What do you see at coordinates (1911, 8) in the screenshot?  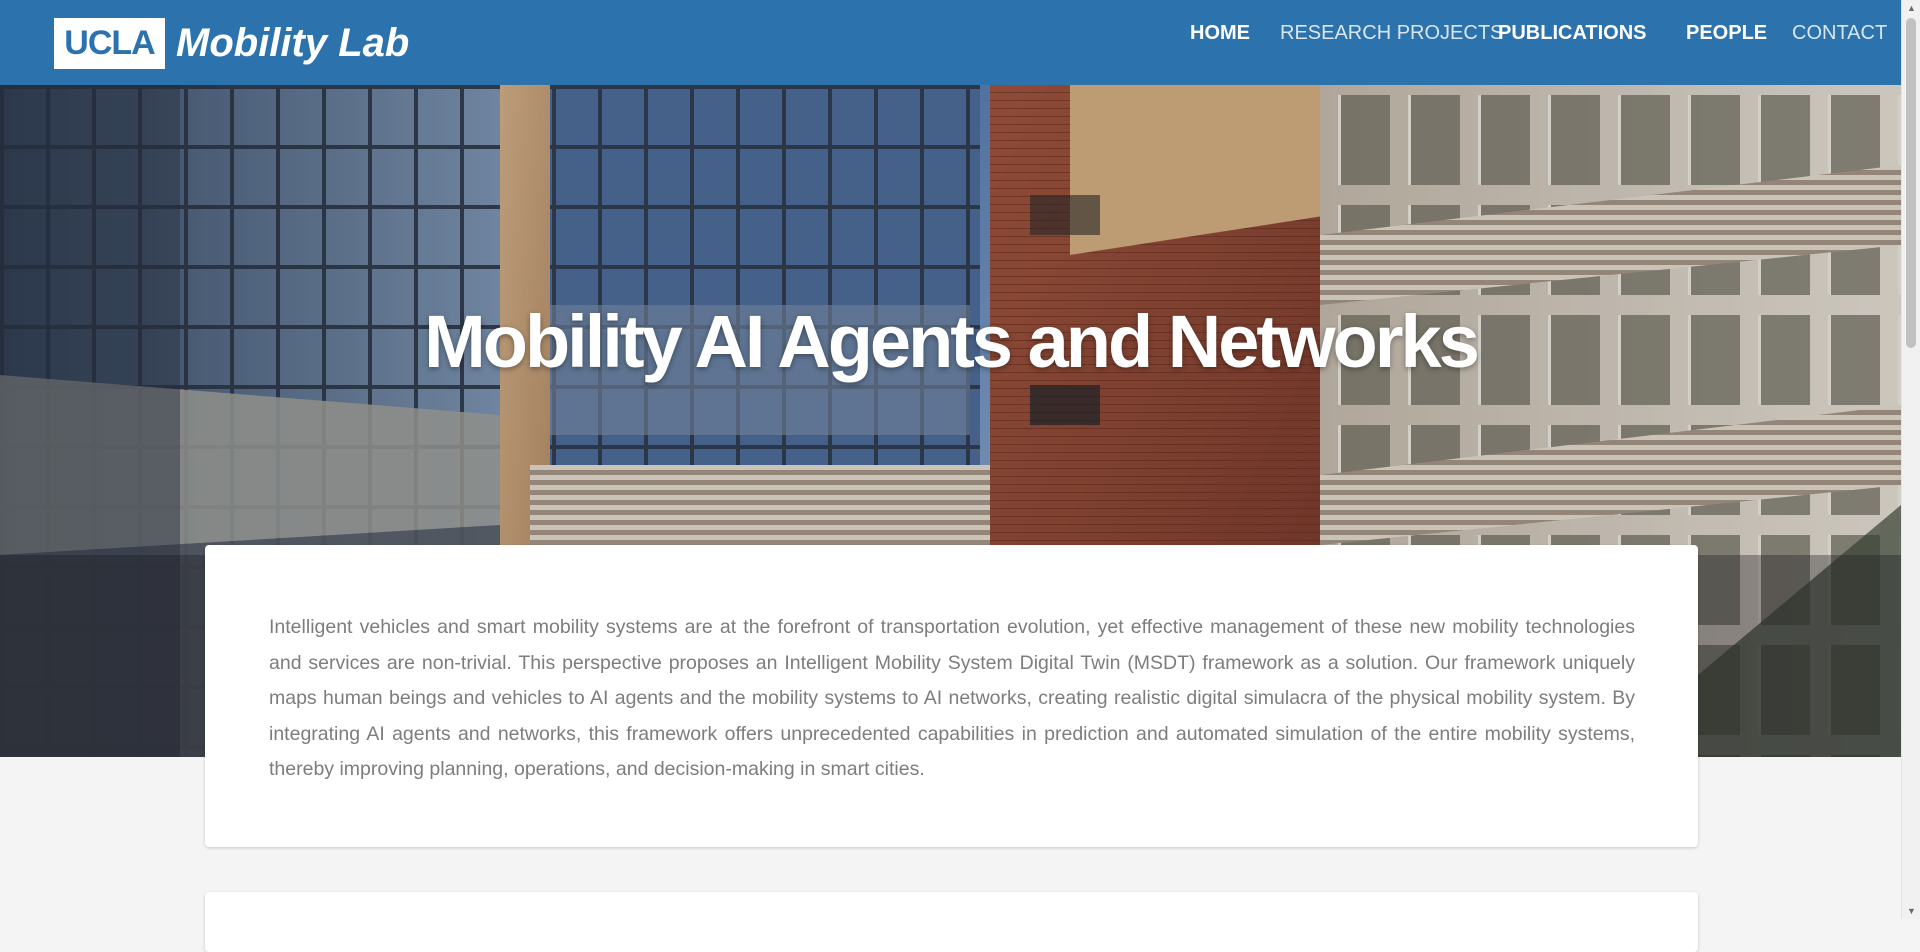 I see `scroll-up-icon: ▲` at bounding box center [1911, 8].